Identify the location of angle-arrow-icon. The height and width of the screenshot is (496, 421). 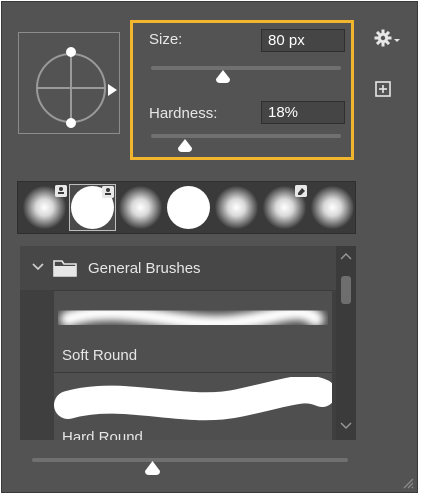
(112, 90).